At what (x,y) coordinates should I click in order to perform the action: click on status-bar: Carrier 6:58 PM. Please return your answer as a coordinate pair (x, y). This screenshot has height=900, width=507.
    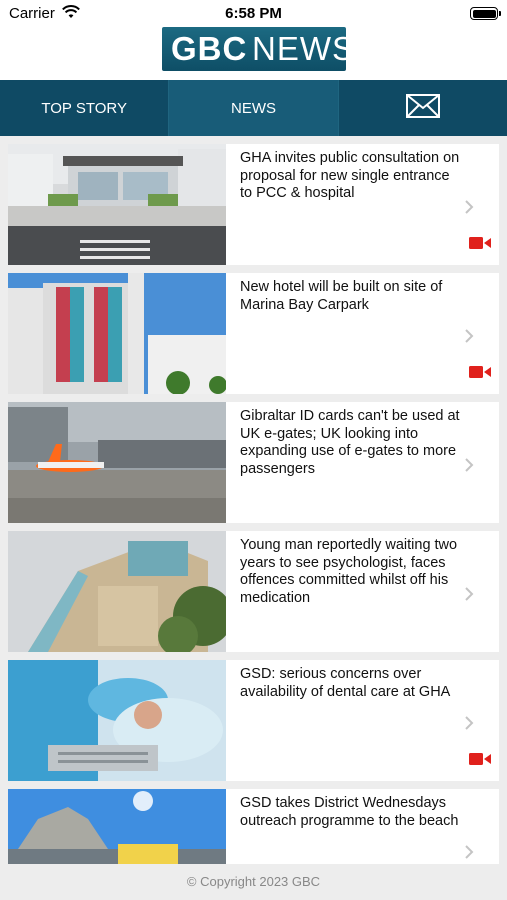
    Looking at the image, I should click on (253, 13).